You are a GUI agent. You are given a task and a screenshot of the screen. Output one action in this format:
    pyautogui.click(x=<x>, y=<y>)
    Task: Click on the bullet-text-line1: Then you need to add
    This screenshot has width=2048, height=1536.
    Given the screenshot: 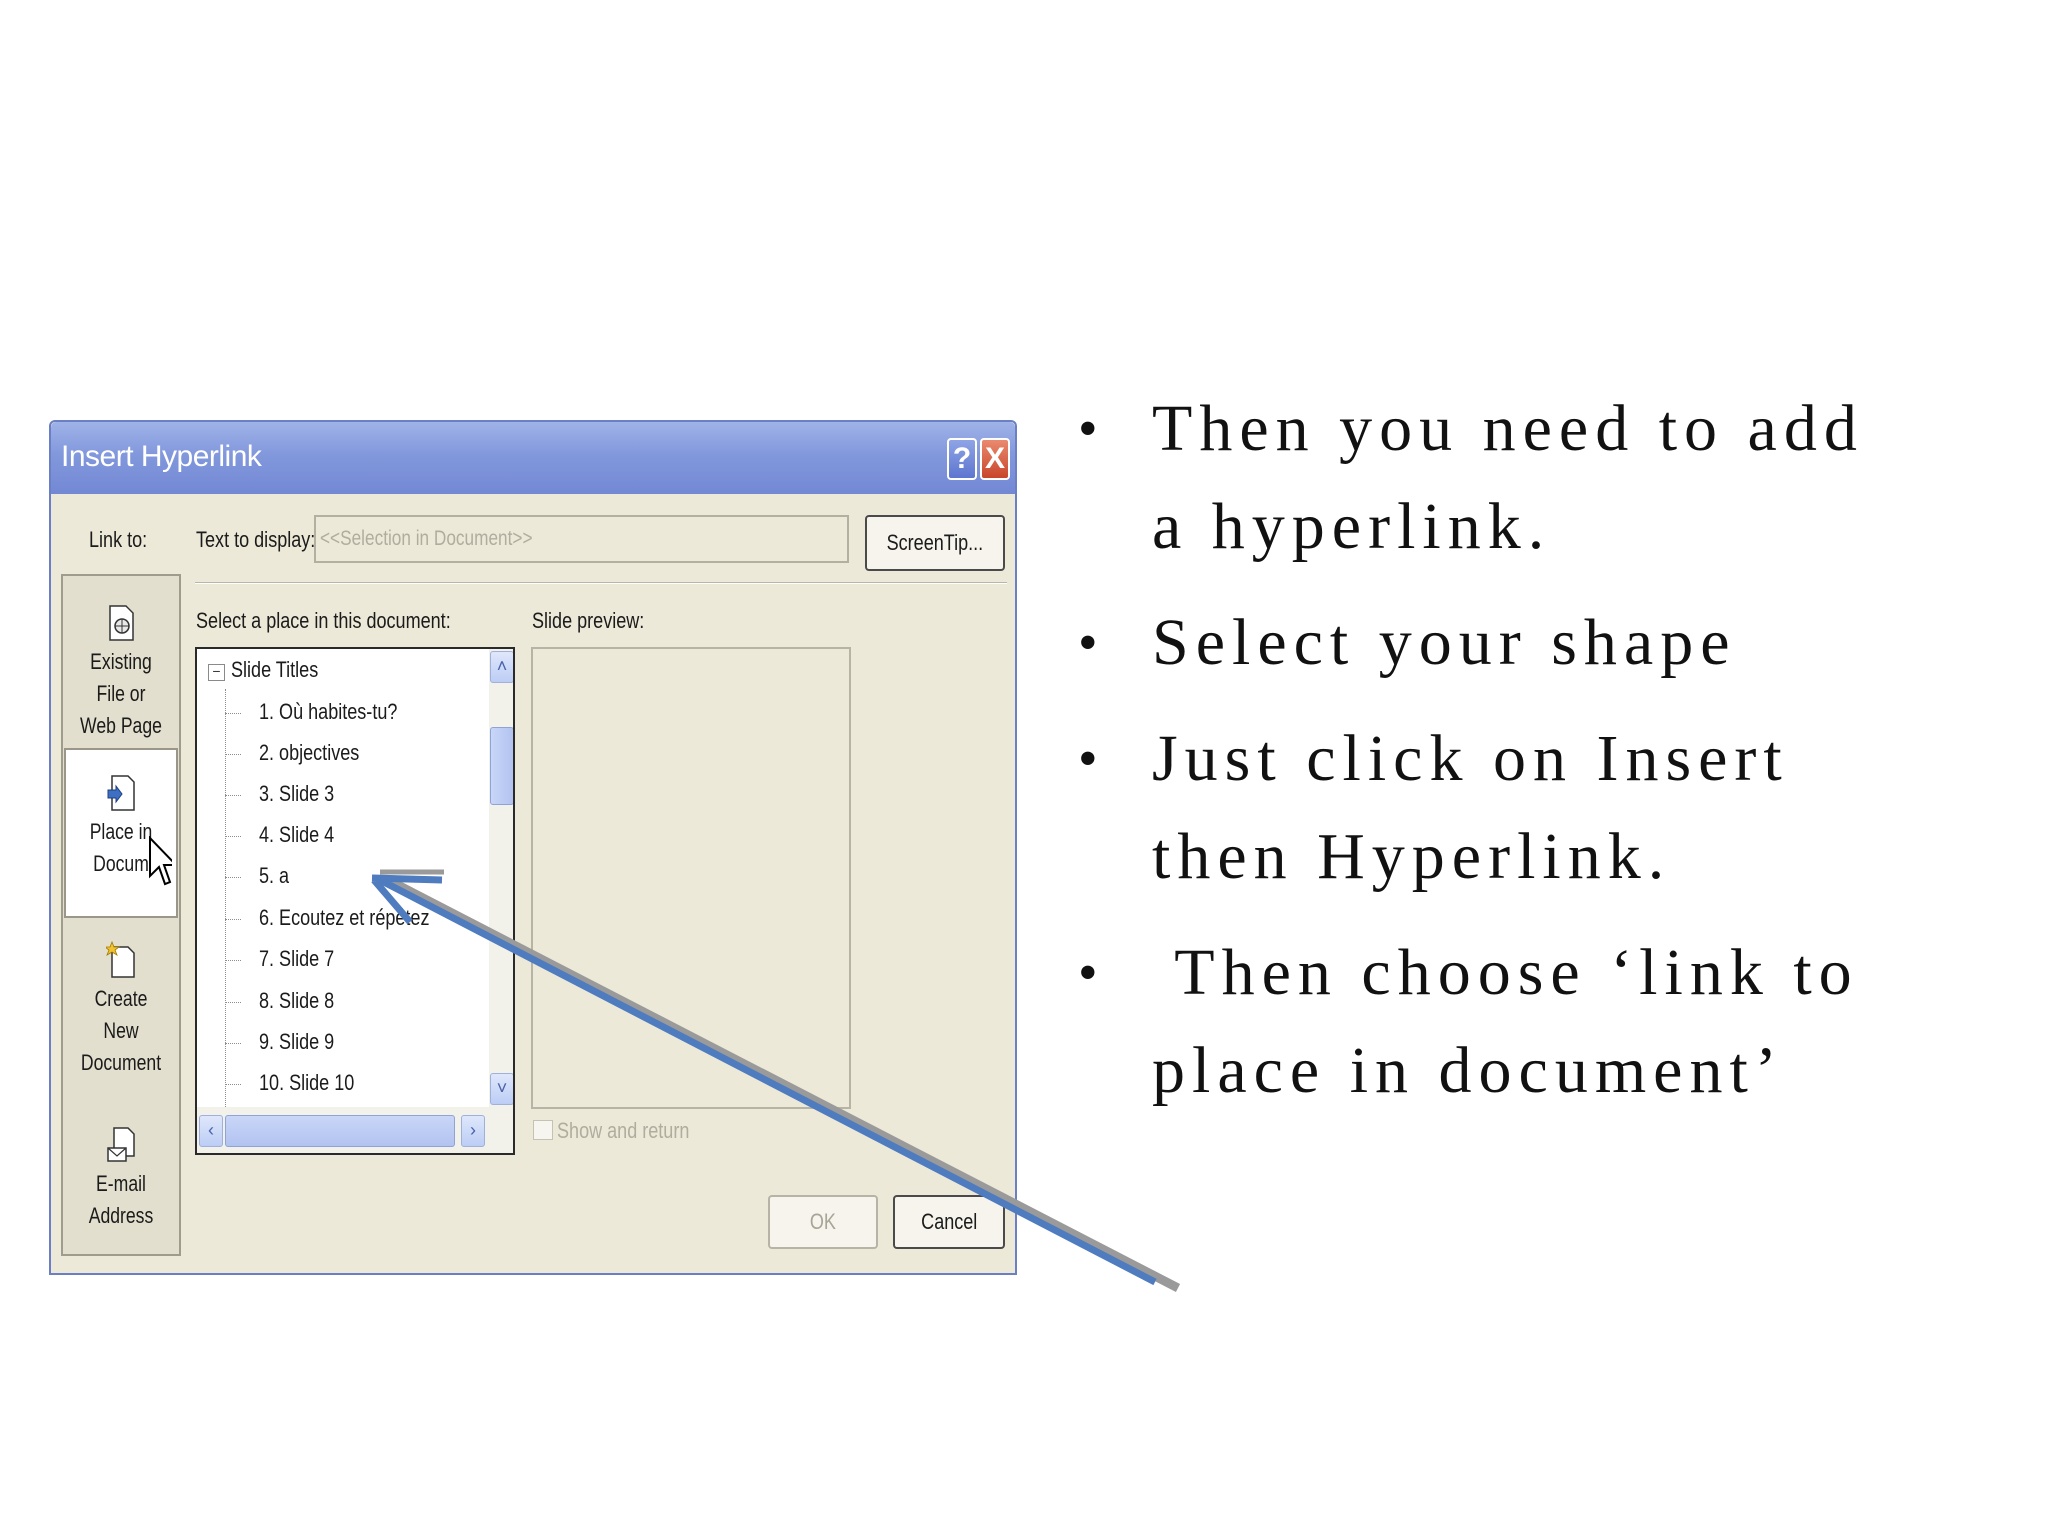 What is the action you would take?
    pyautogui.click(x=1508, y=428)
    